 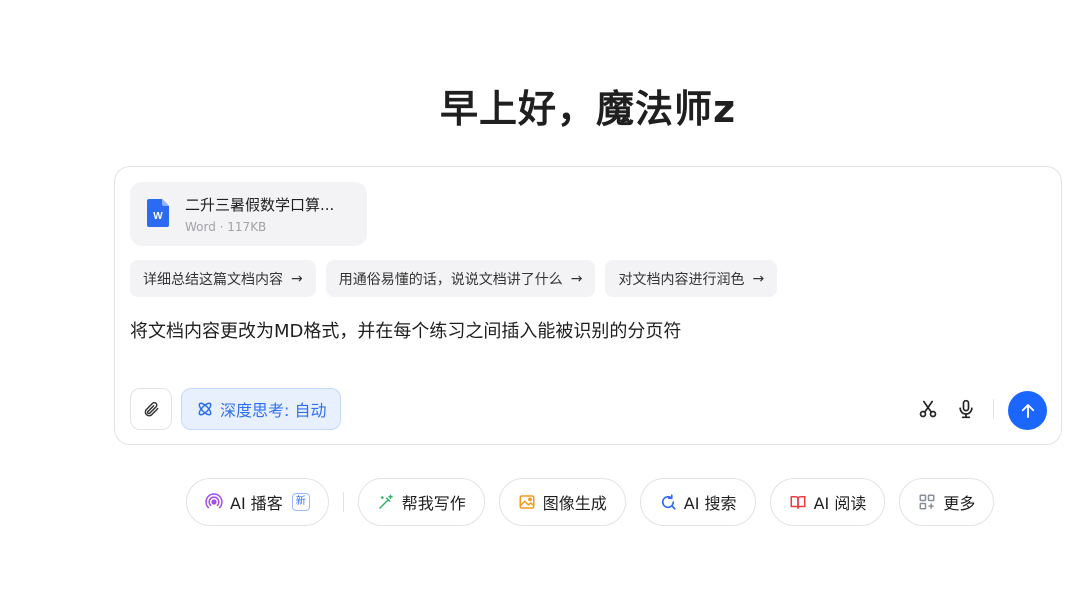 I want to click on deep-think-toggle: 深度思考: 自动, so click(x=261, y=409).